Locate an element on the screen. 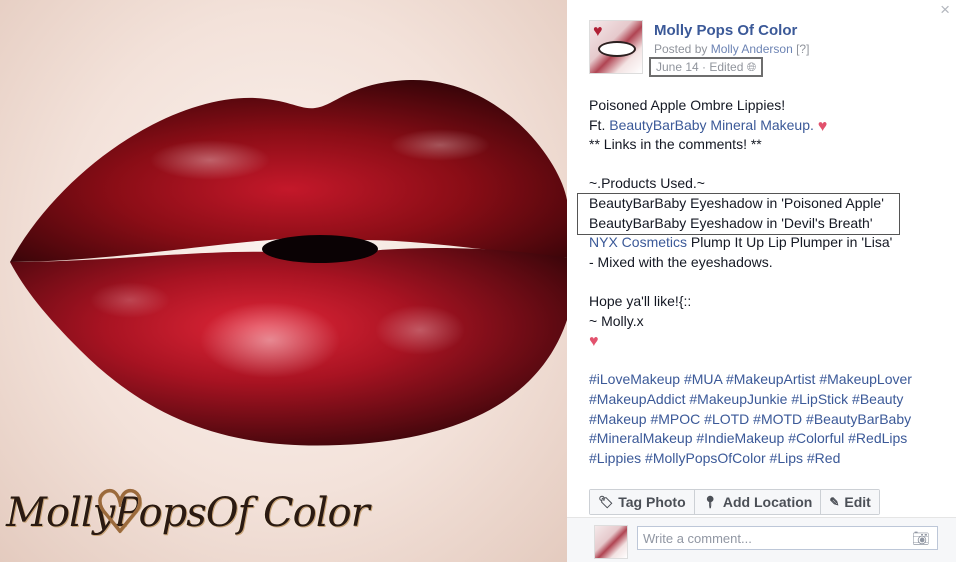  tag-photo-label: Tag Photo is located at coordinates (652, 502).